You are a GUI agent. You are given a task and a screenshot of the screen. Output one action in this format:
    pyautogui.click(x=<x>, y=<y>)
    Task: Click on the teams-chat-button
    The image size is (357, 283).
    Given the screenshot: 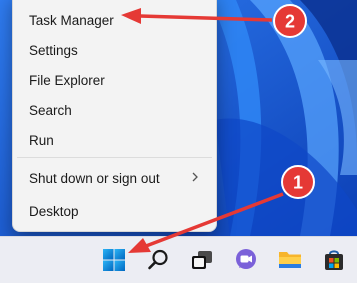 What is the action you would take?
    pyautogui.click(x=246, y=260)
    